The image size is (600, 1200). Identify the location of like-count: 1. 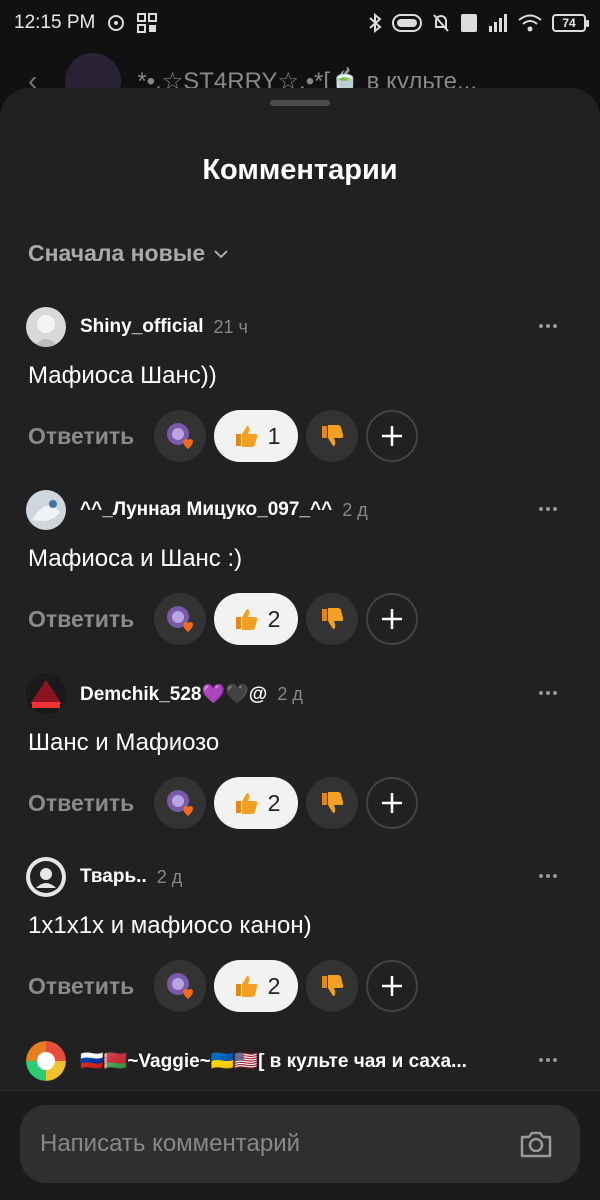
(274, 435).